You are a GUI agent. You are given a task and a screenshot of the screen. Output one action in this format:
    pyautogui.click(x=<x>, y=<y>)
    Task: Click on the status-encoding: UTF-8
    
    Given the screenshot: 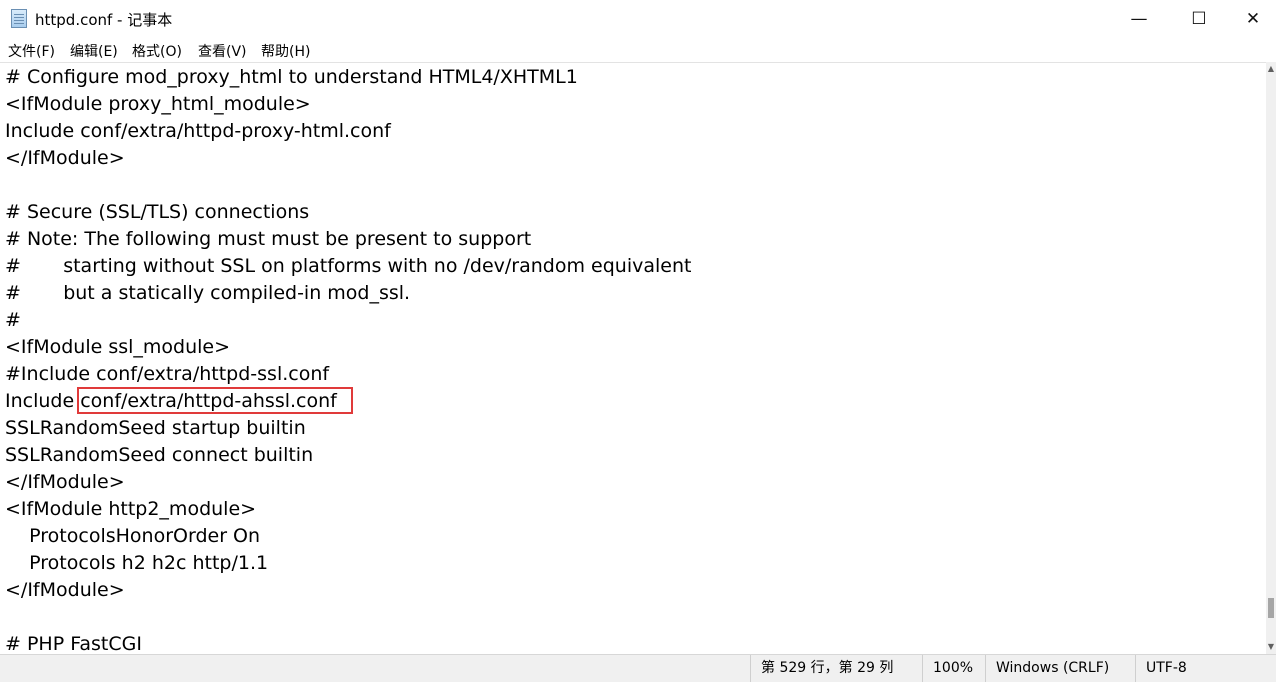 What is the action you would take?
    pyautogui.click(x=1200, y=668)
    